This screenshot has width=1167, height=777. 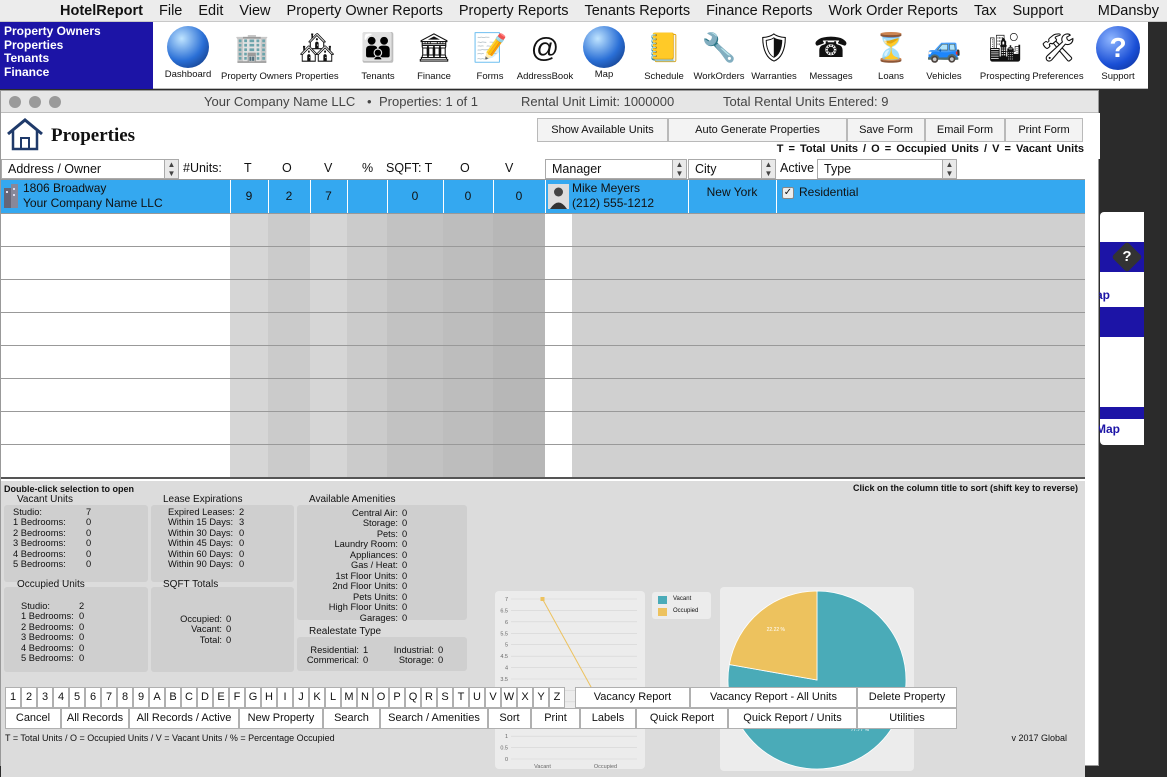 What do you see at coordinates (349, 697) in the screenshot?
I see `alpha-filter-m: M` at bounding box center [349, 697].